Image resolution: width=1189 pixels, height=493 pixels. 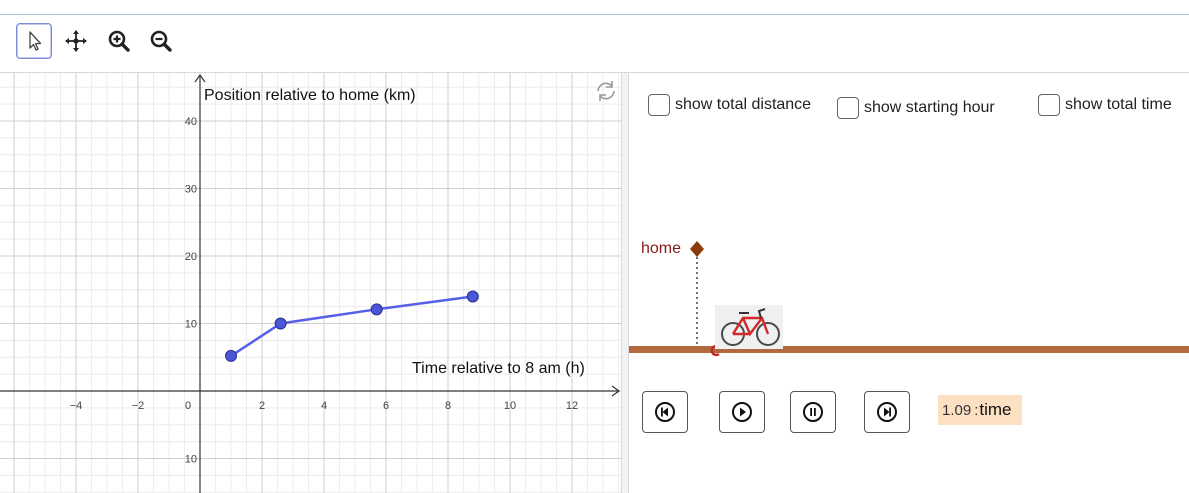 I want to click on rewind-button, so click(x=665, y=412).